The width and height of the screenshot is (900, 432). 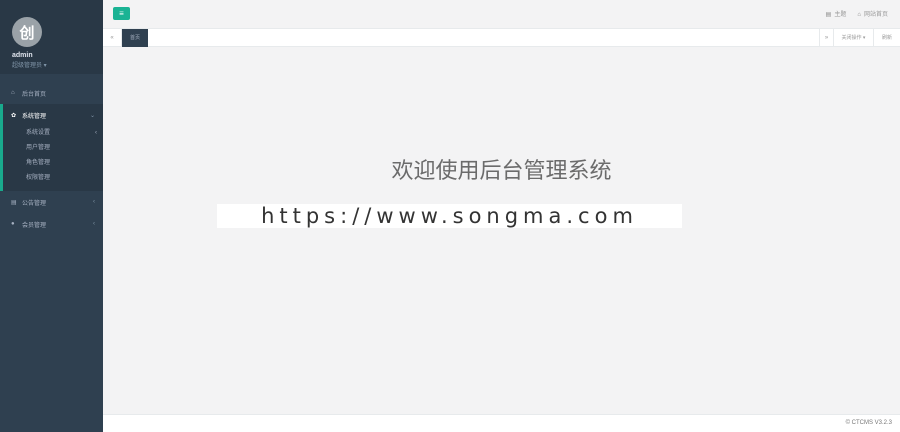 I want to click on theme-icon: ▤, so click(x=828, y=15).